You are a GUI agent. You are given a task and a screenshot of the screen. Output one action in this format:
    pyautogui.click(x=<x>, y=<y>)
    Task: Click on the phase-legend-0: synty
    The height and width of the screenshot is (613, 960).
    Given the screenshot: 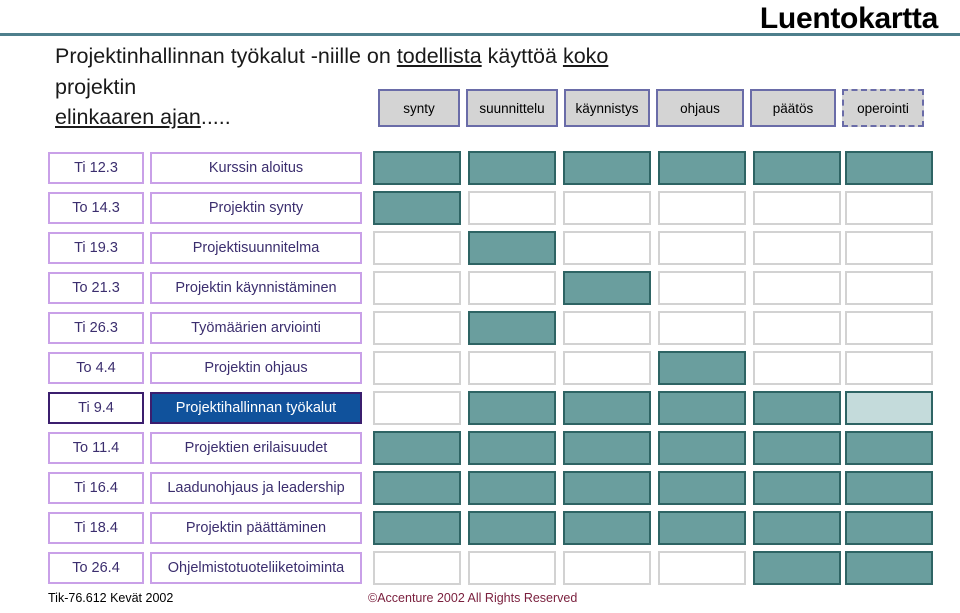 What is the action you would take?
    pyautogui.click(x=419, y=108)
    